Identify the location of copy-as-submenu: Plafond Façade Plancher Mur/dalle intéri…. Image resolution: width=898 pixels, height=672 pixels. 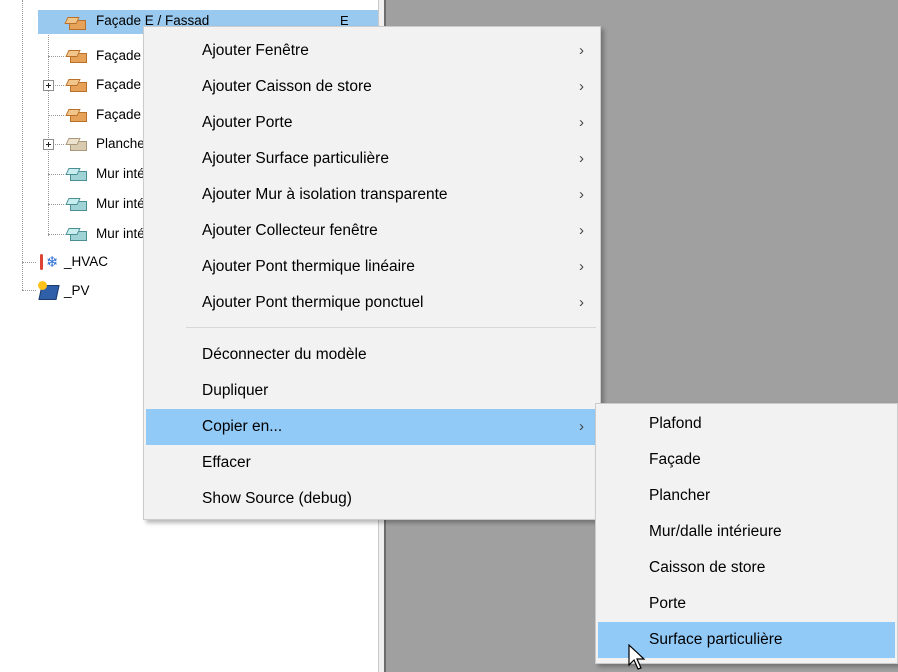
(746, 533).